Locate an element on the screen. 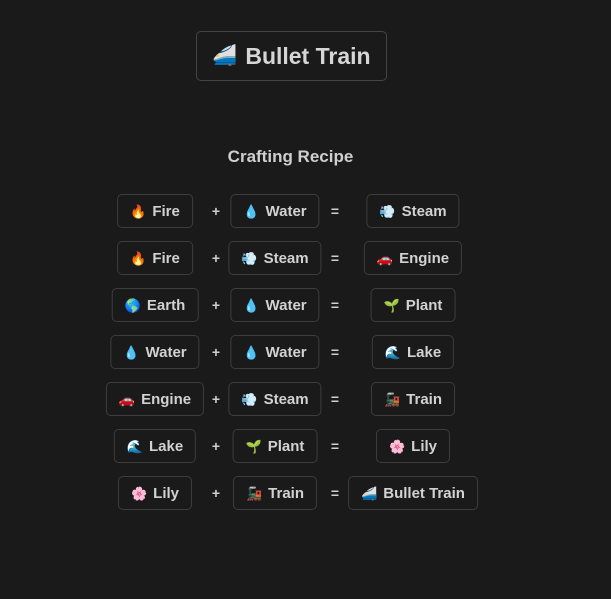 The width and height of the screenshot is (611, 599). recipe-row: 🌎 Earth + 💧 Water = 🌱 Plant is located at coordinates (305, 305).